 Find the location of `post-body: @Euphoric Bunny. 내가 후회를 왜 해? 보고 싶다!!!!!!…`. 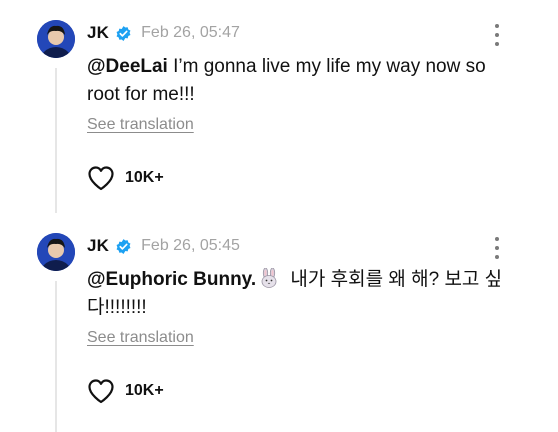

post-body: @Euphoric Bunny. 내가 후회를 왜 해? 보고 싶다!!!!!!… is located at coordinates (302, 294).